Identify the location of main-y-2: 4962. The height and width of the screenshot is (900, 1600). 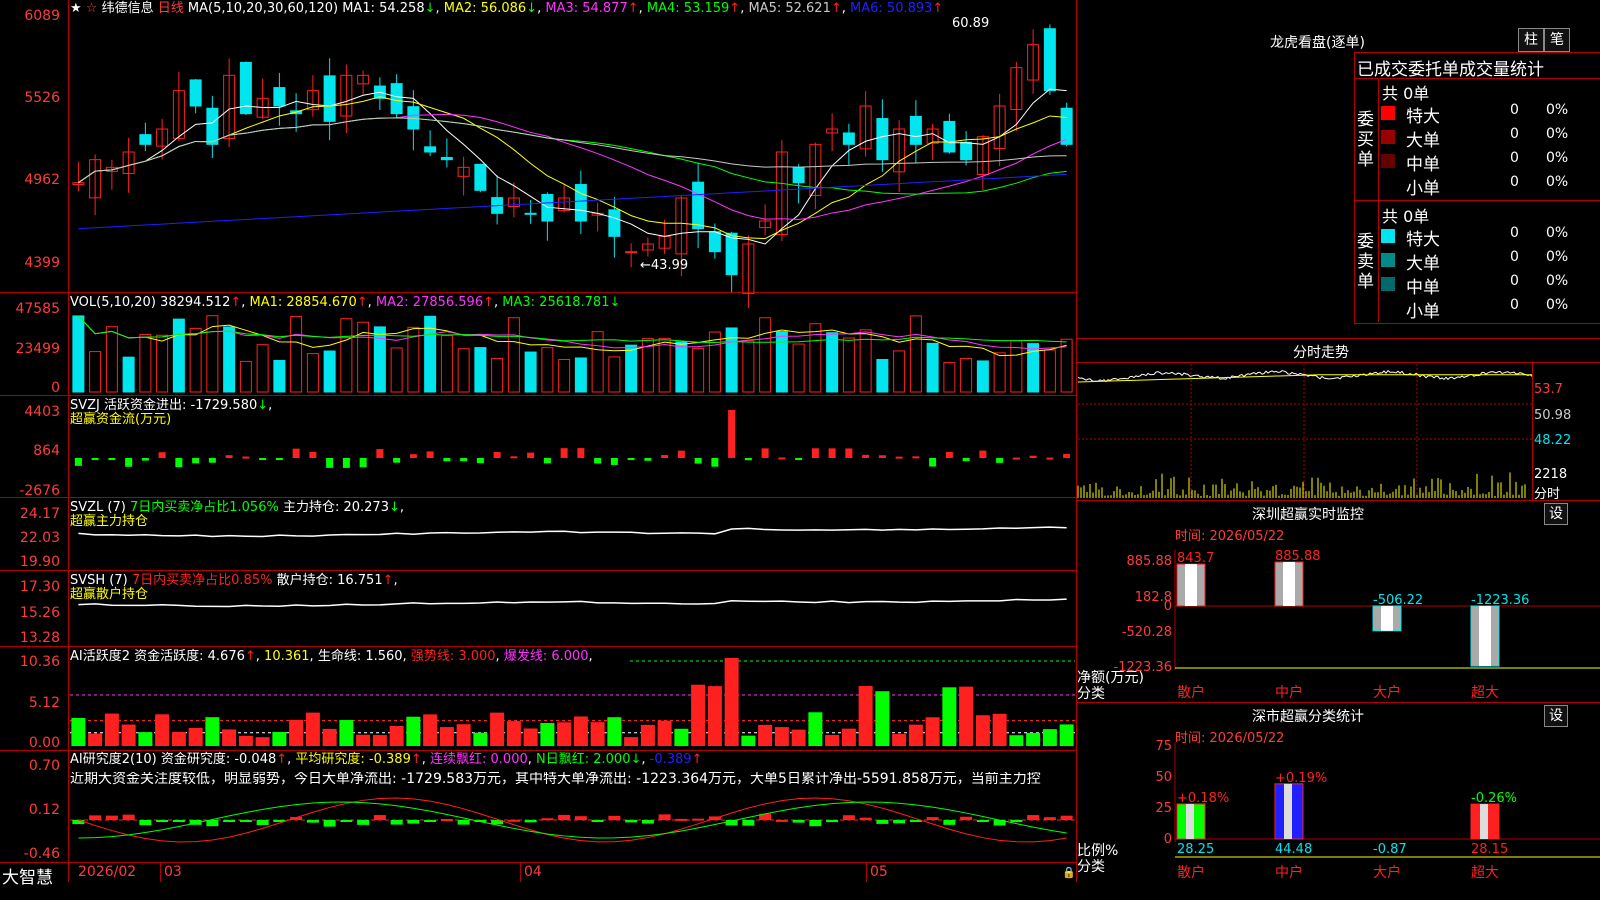
(42, 180).